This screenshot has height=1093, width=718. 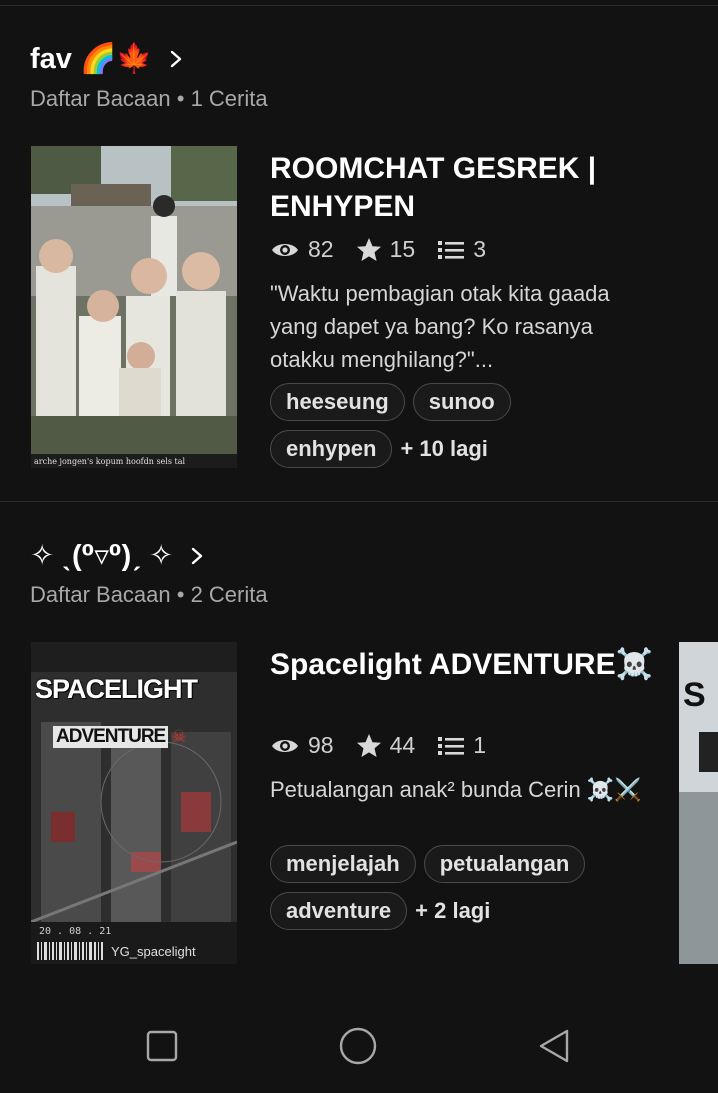 I want to click on next-cover-image, so click(x=698, y=878).